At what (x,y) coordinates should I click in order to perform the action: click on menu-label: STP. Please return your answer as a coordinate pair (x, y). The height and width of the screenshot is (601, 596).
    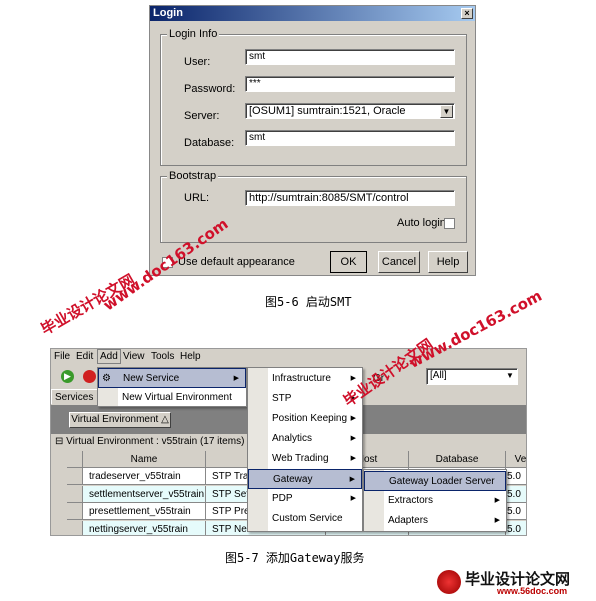
    Looking at the image, I should click on (282, 398).